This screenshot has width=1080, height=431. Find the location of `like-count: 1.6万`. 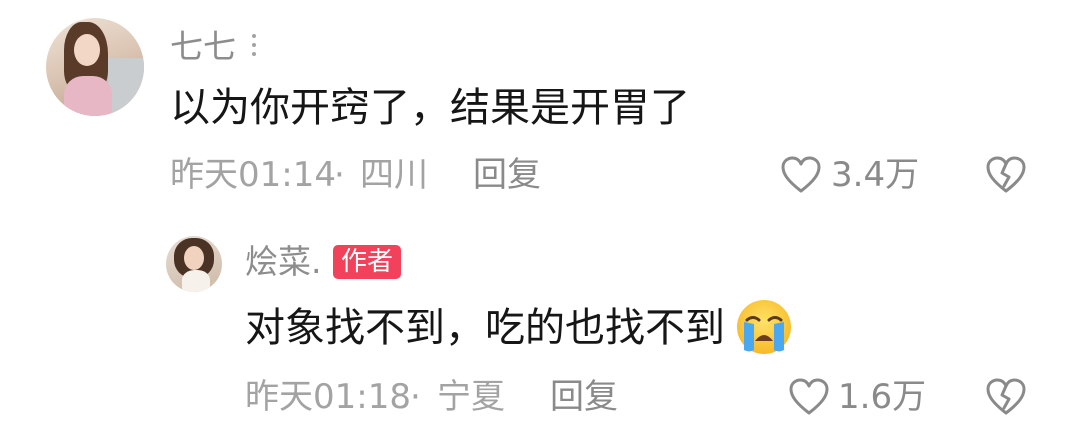

like-count: 1.6万 is located at coordinates (882, 397).